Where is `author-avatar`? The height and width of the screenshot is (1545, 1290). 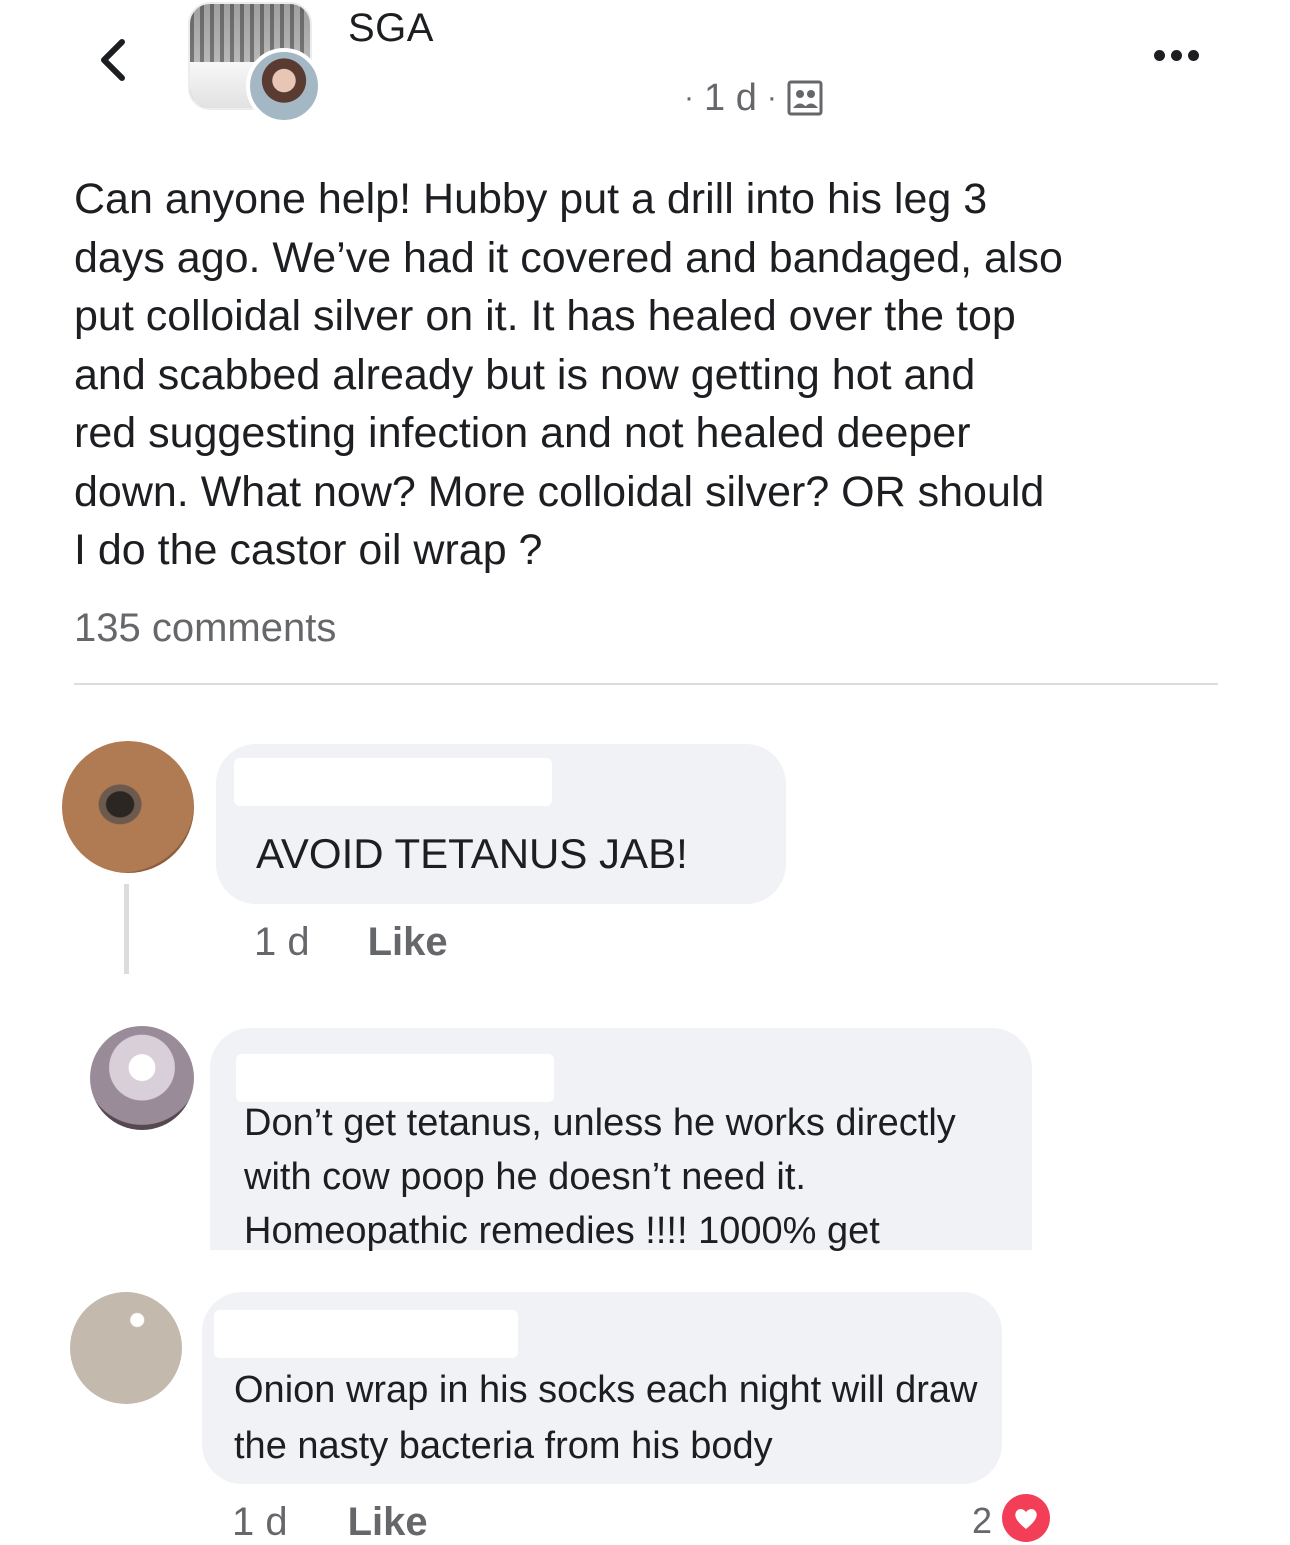
author-avatar is located at coordinates (284, 86).